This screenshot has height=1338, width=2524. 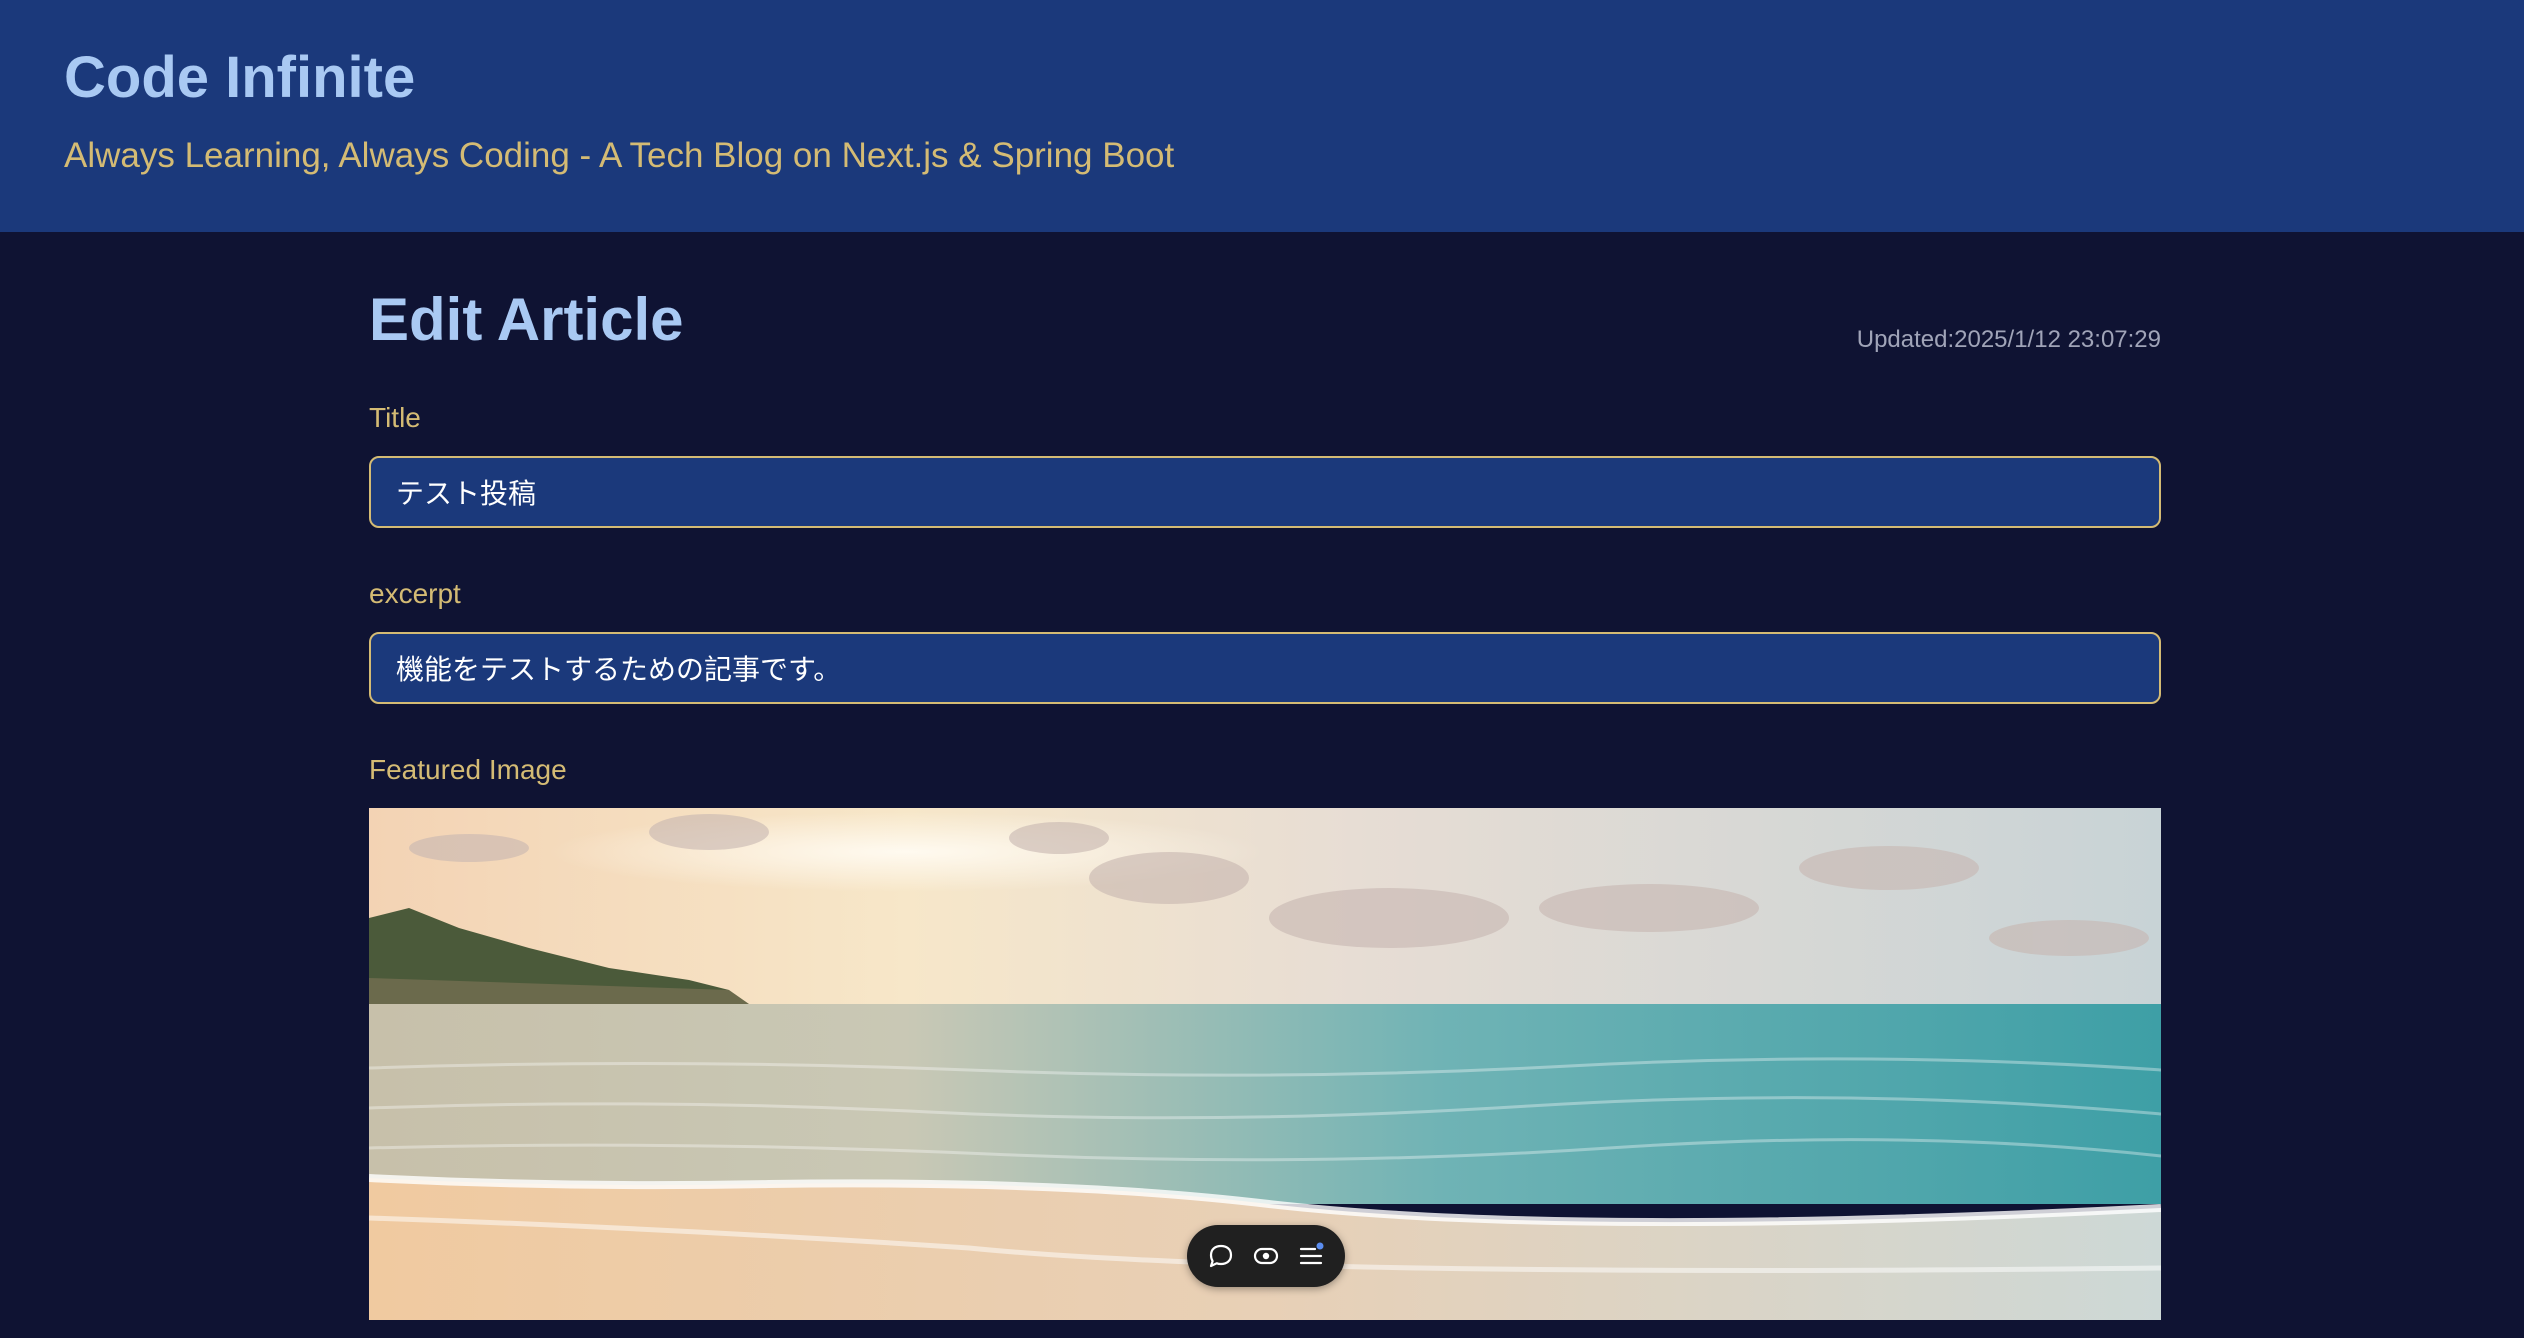 I want to click on notification-badge, so click(x=1320, y=1246).